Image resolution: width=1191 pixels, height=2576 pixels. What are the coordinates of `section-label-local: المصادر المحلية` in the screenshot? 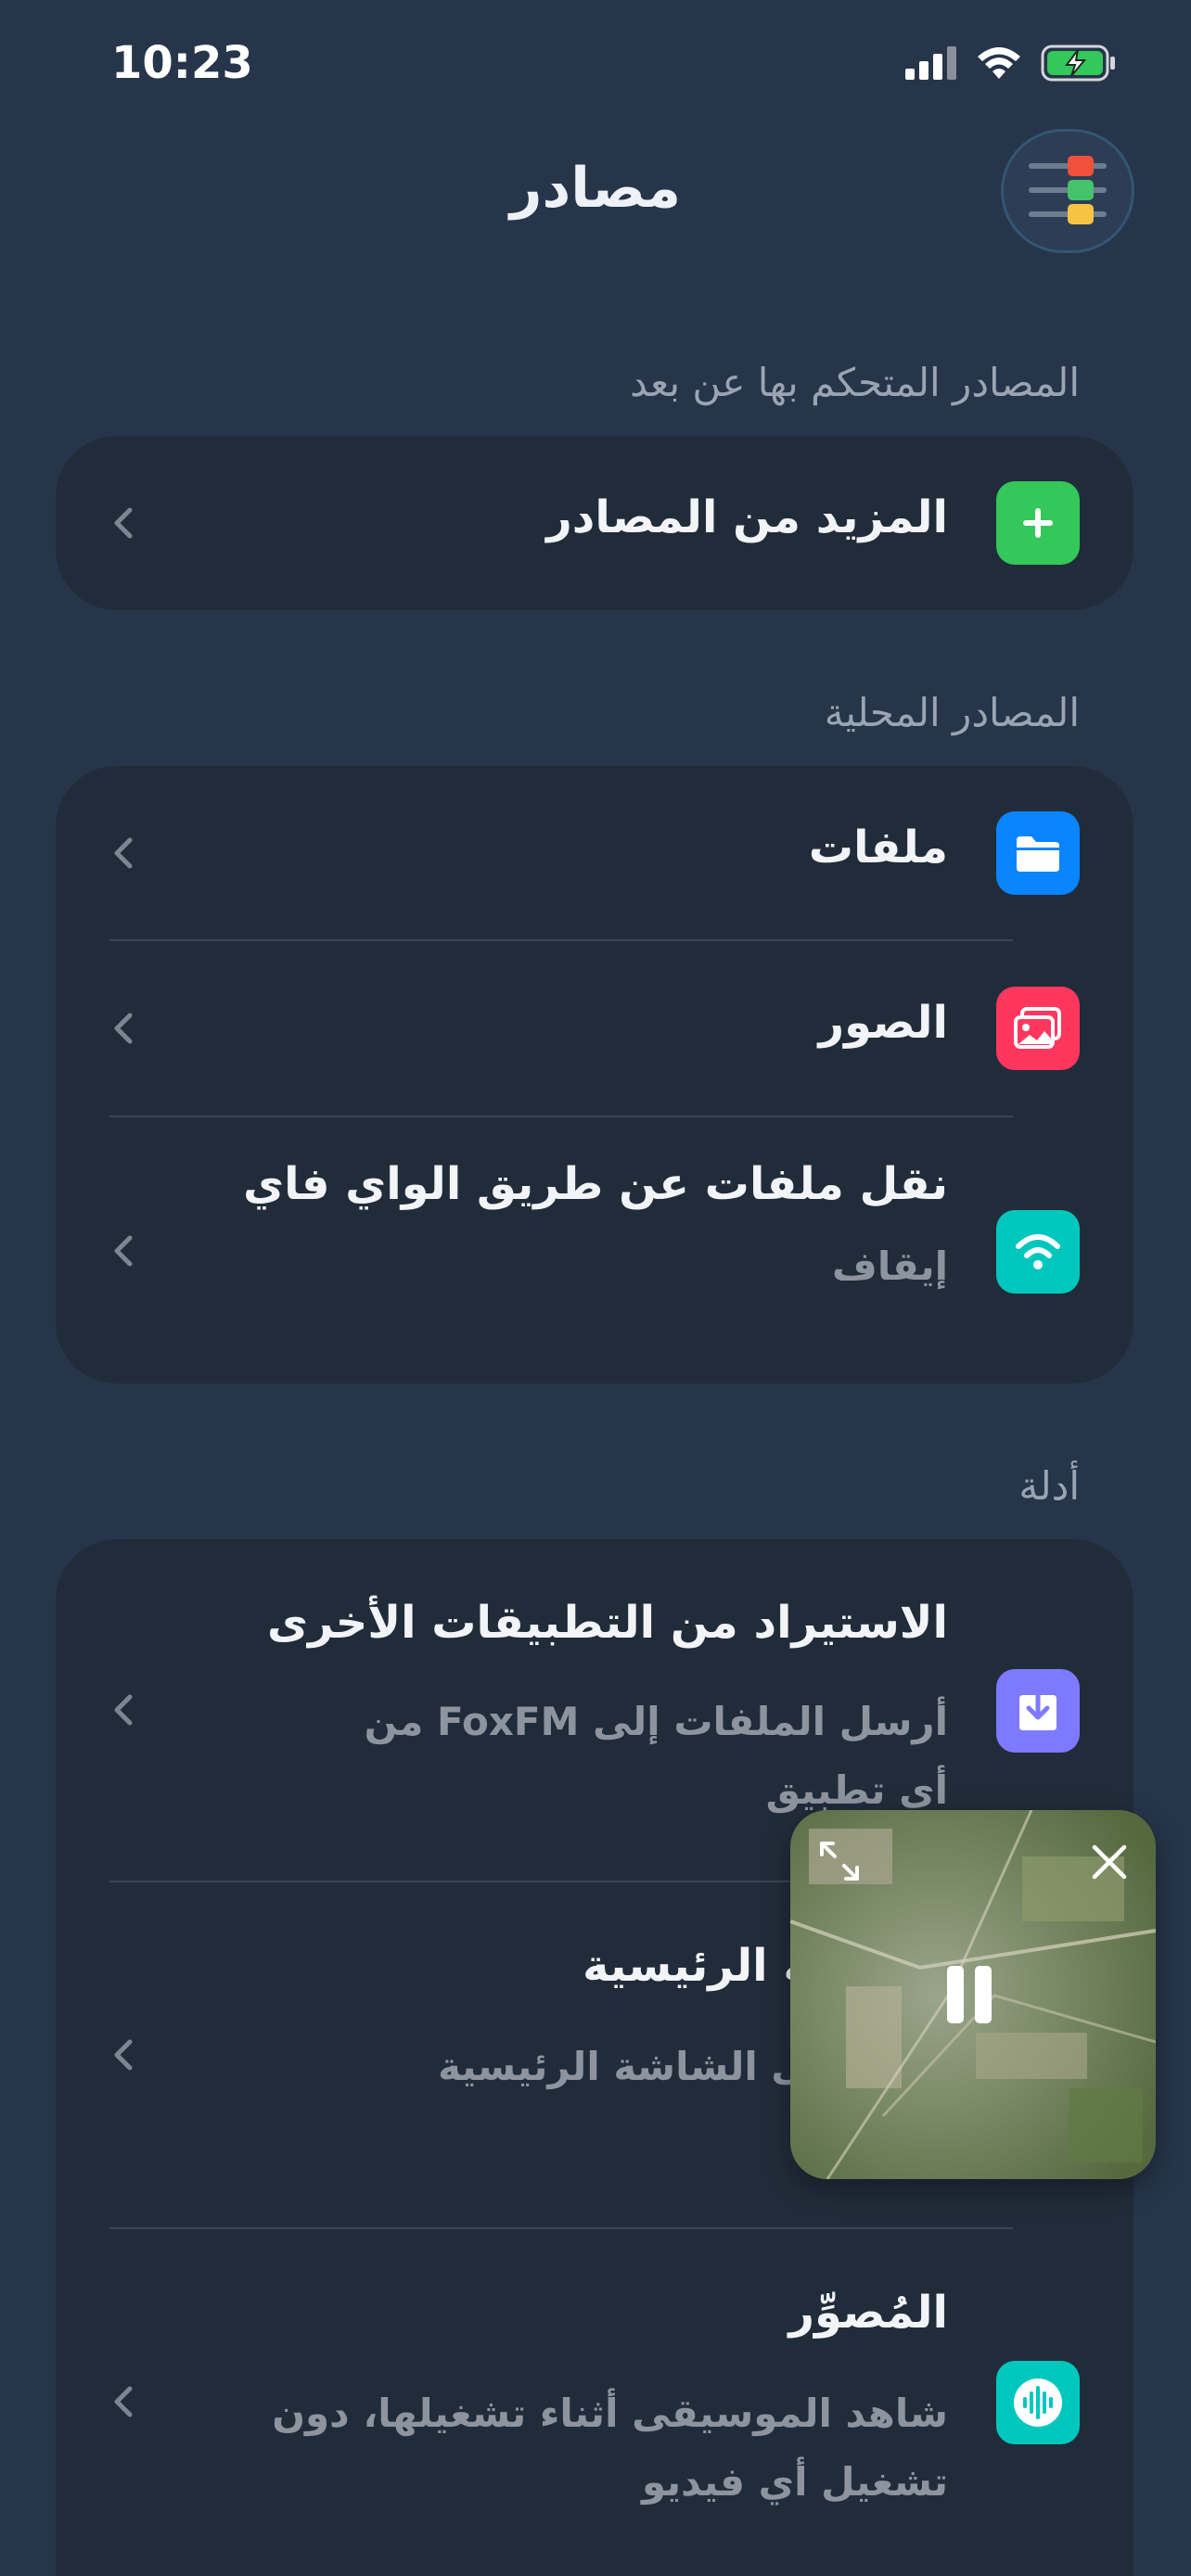 It's located at (952, 712).